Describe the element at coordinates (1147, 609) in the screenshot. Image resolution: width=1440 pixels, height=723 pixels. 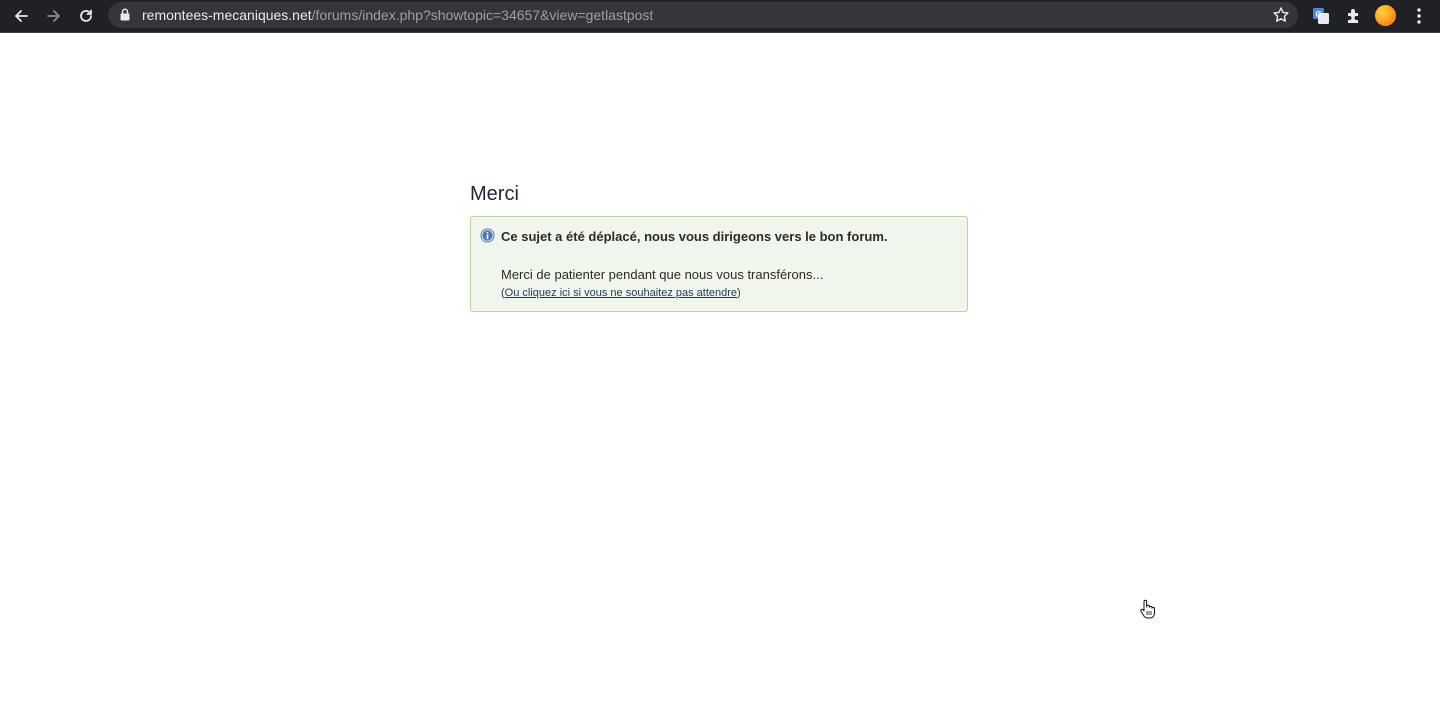
I see `hand-cursor-icon` at that location.